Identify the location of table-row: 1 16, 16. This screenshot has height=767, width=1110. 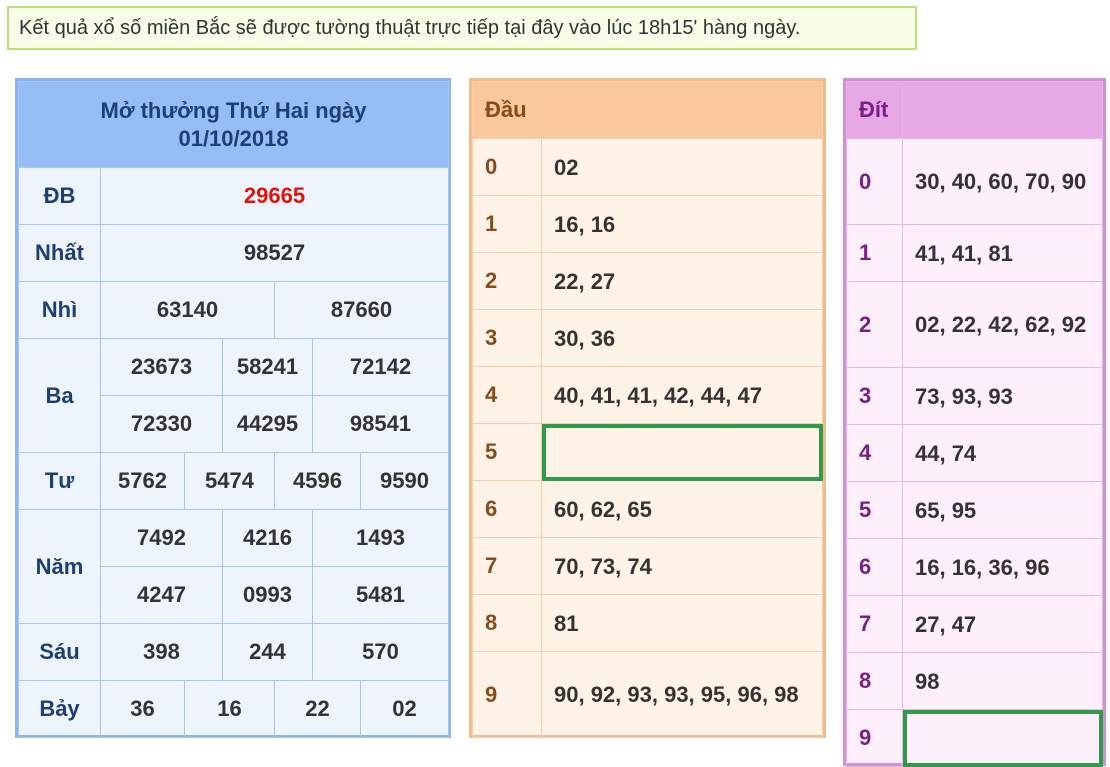
(647, 224).